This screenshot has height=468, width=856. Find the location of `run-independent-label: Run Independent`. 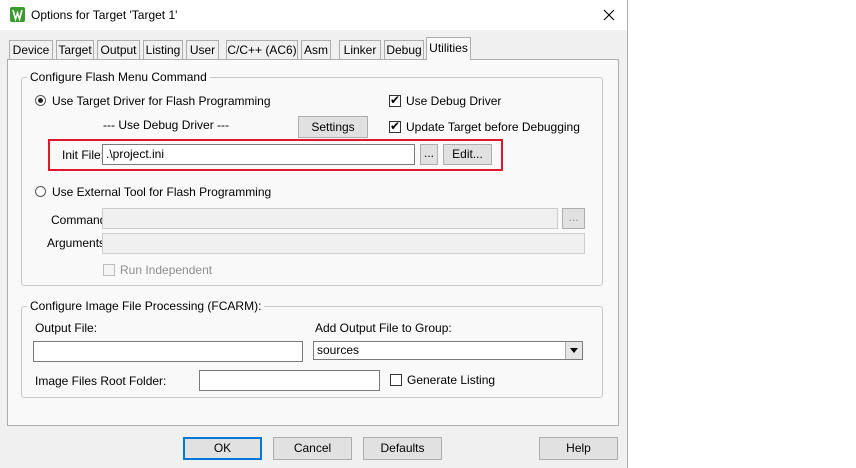

run-independent-label: Run Independent is located at coordinates (166, 270).